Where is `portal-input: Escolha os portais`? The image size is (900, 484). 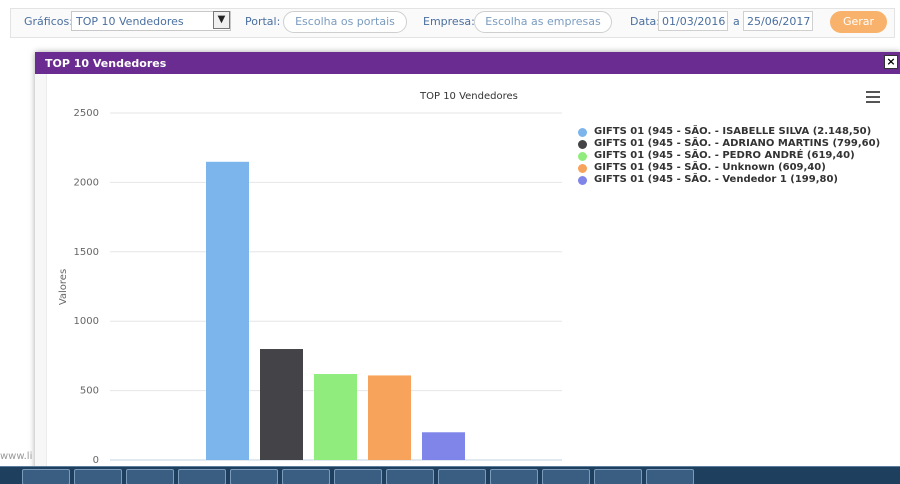
portal-input: Escolha os portais is located at coordinates (345, 22).